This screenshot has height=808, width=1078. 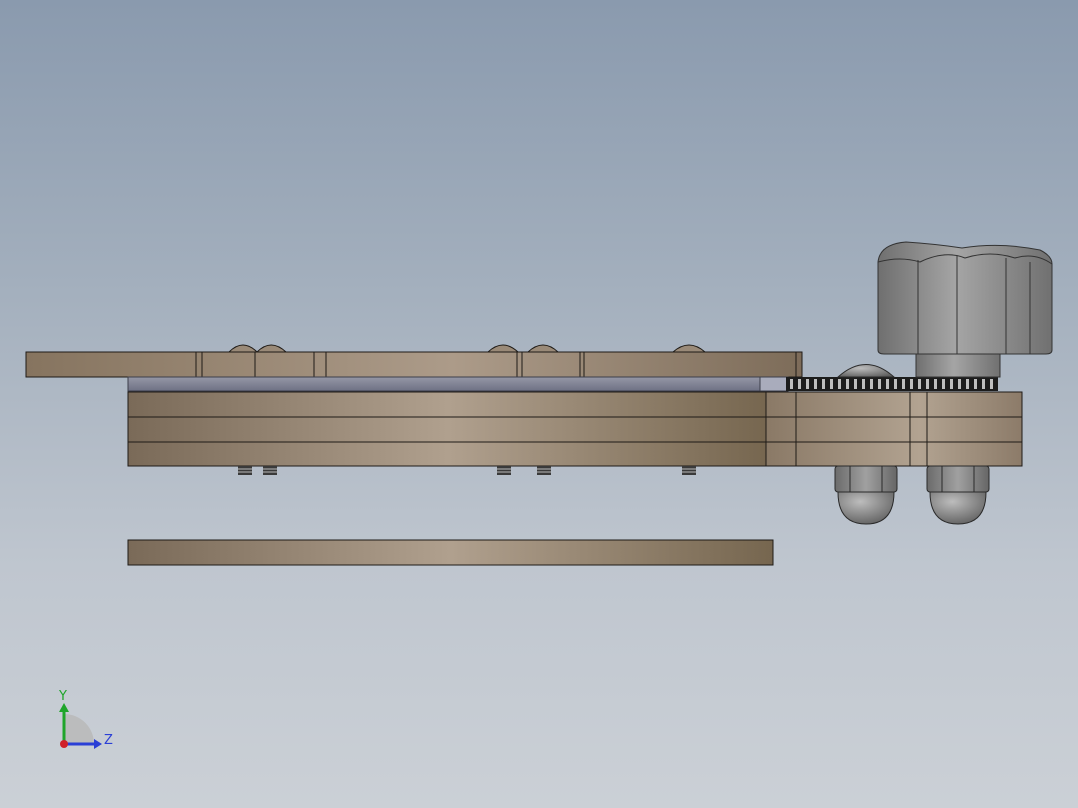 I want to click on bottom-plate, so click(x=450, y=552).